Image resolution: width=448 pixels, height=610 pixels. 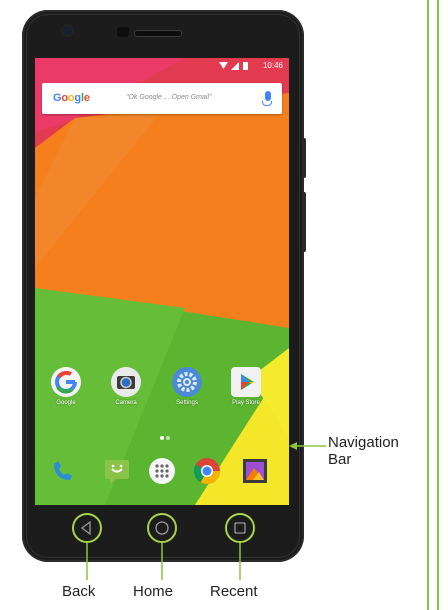 What do you see at coordinates (117, 471) in the screenshot?
I see `messaging-icon` at bounding box center [117, 471].